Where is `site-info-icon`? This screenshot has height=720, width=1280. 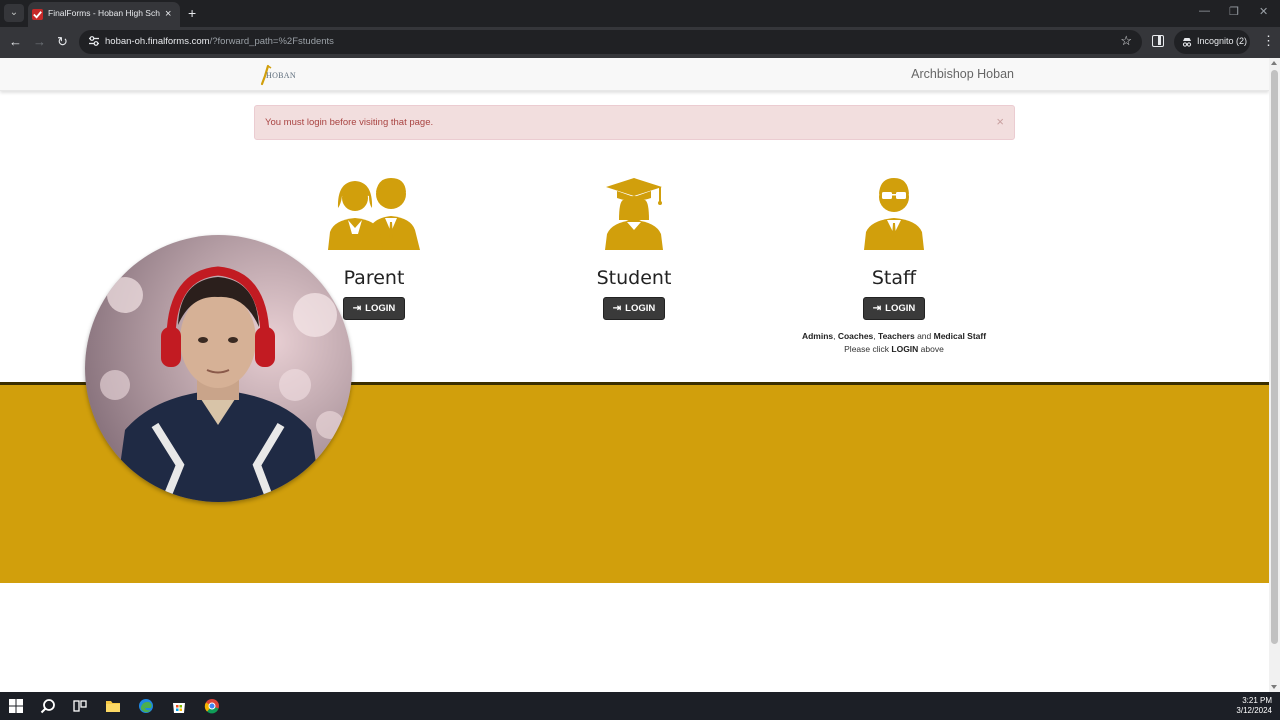 site-info-icon is located at coordinates (94, 41).